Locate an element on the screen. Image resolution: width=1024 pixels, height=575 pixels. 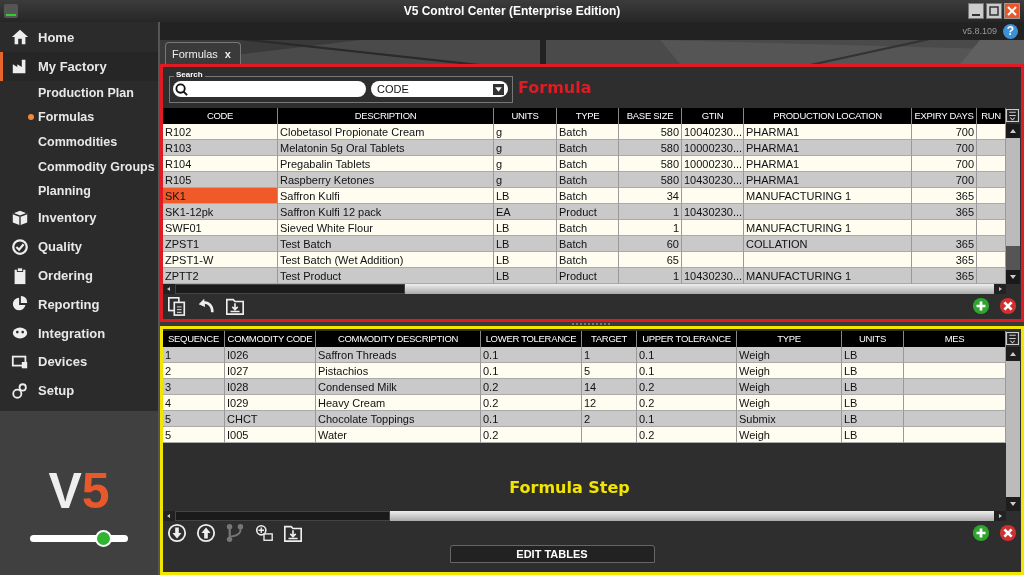
sidebar-item: My Factory is located at coordinates (79, 66).